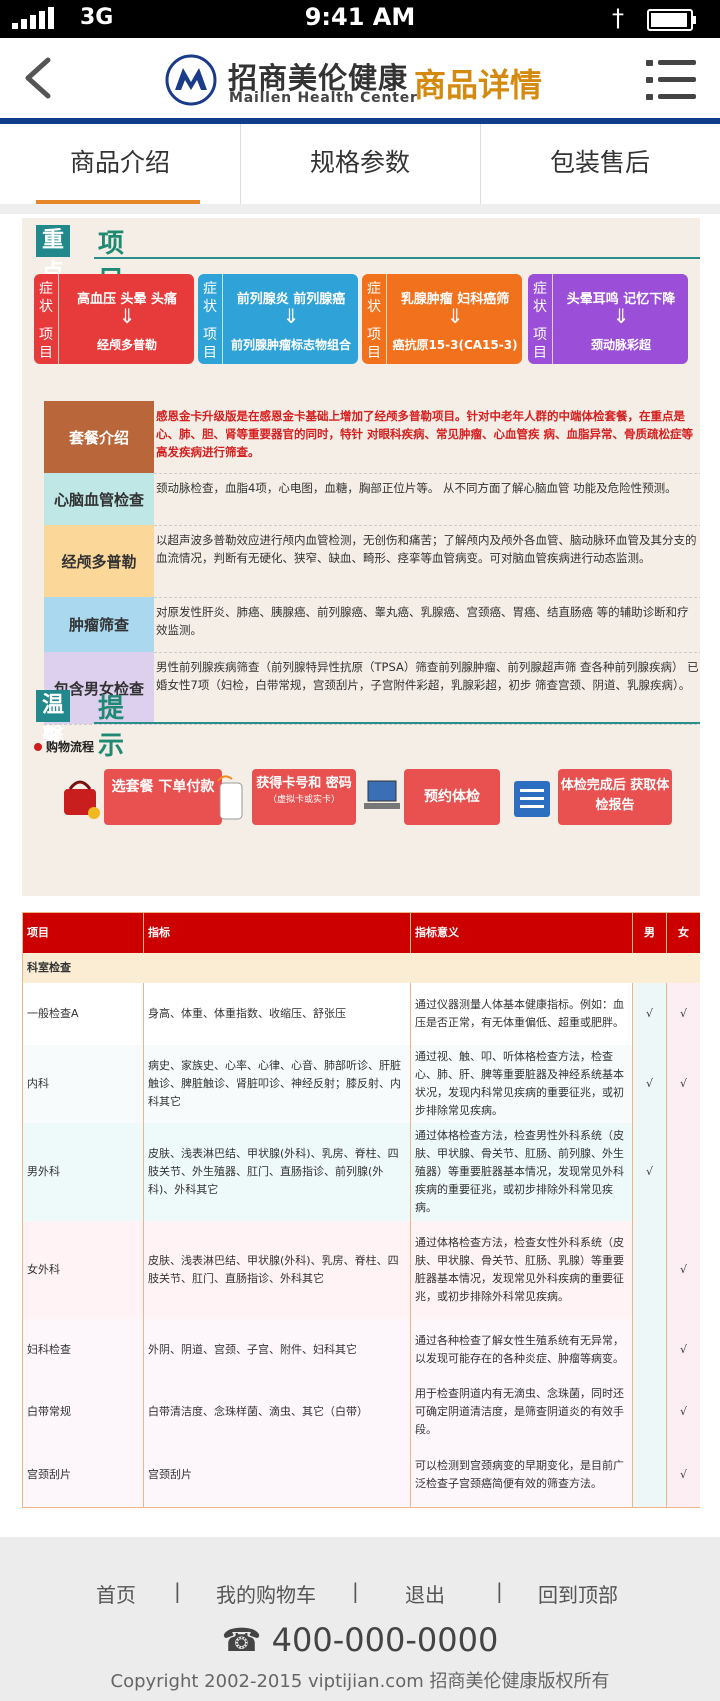 This screenshot has width=720, height=1701. I want to click on table-cell-index: 白带清洁度、念珠样菌、滴虫、其它（白带）, so click(277, 1412).